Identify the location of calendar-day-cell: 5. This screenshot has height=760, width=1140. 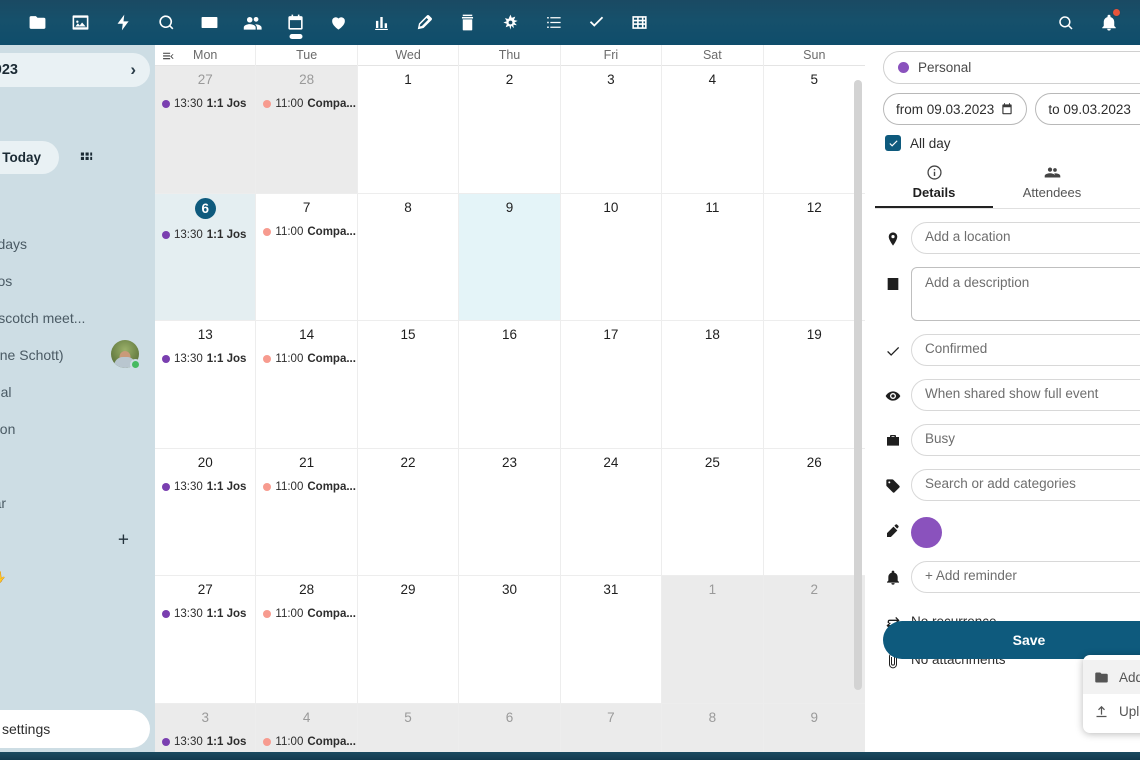
(814, 130).